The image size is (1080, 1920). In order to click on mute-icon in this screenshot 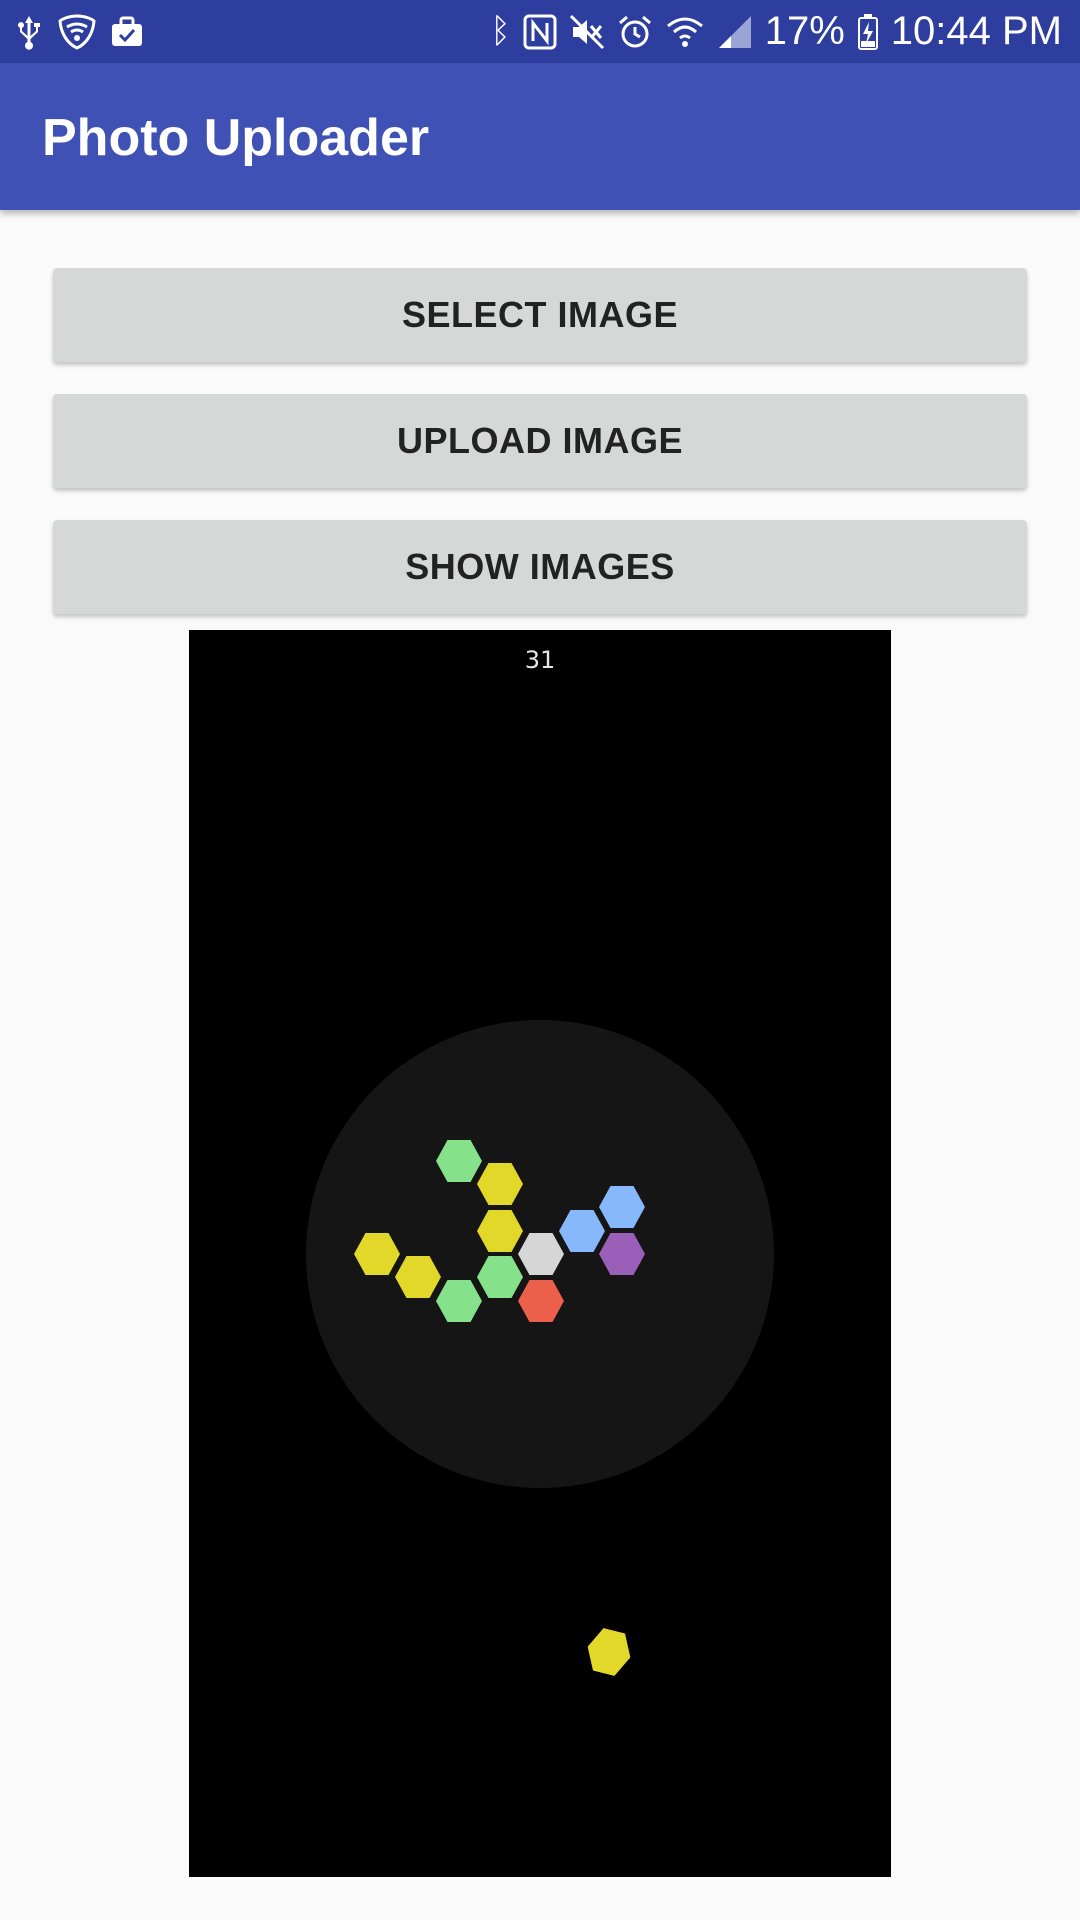, I will do `click(586, 31)`.